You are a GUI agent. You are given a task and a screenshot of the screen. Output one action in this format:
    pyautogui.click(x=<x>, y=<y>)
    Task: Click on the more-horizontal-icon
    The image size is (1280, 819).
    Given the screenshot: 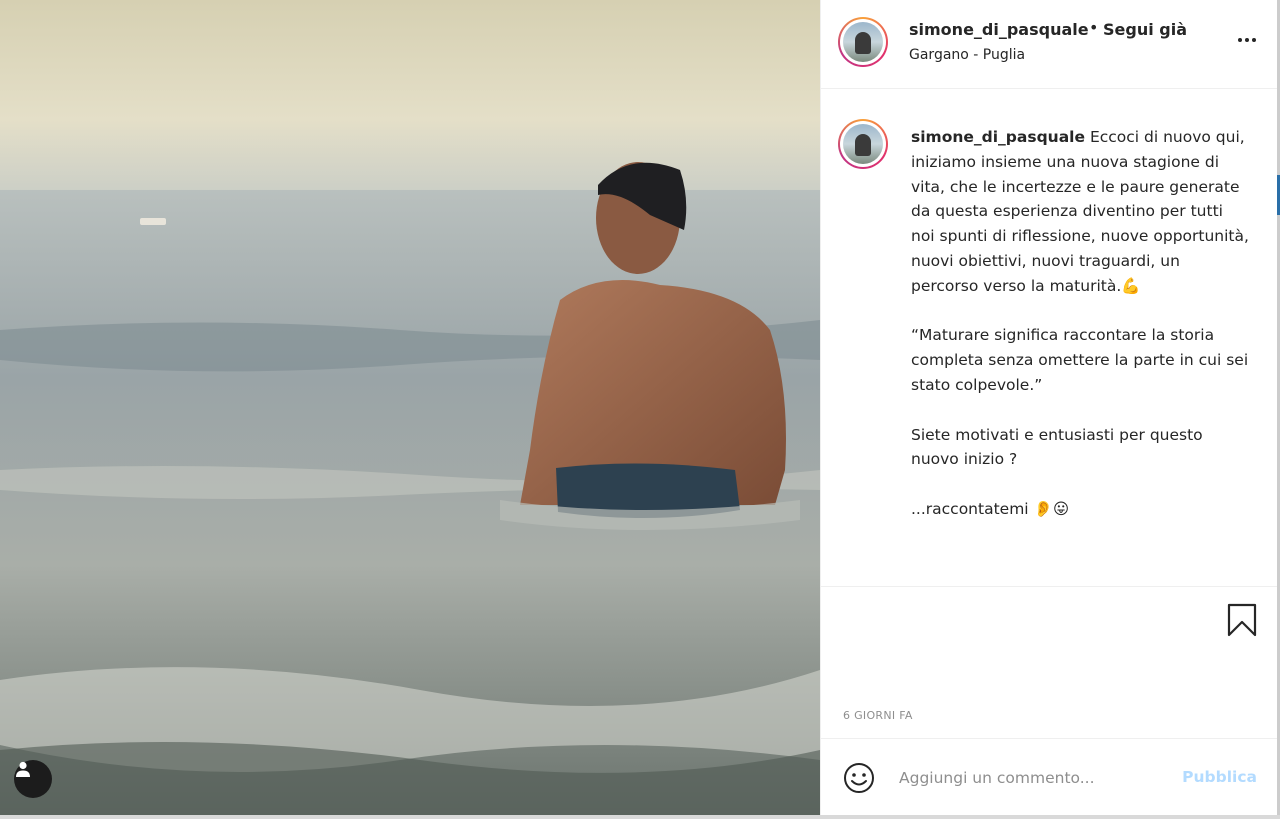 What is the action you would take?
    pyautogui.click(x=1247, y=40)
    